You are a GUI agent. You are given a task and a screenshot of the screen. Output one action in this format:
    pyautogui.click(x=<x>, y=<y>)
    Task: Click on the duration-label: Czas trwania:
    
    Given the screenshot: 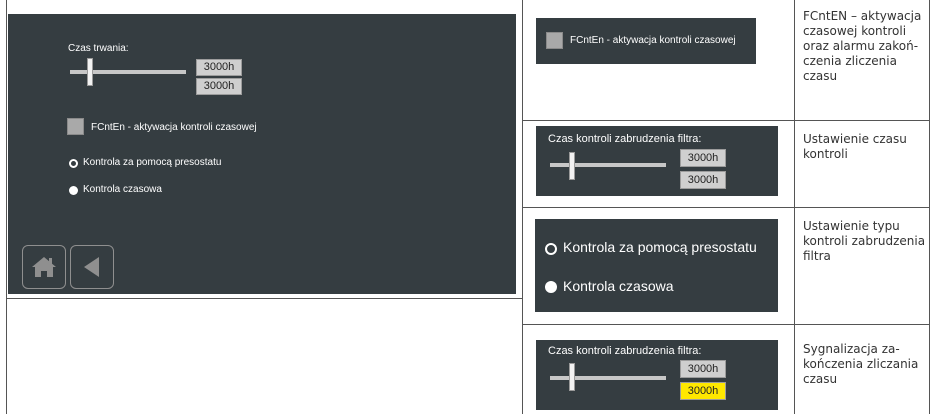 What is the action you would take?
    pyautogui.click(x=98, y=48)
    